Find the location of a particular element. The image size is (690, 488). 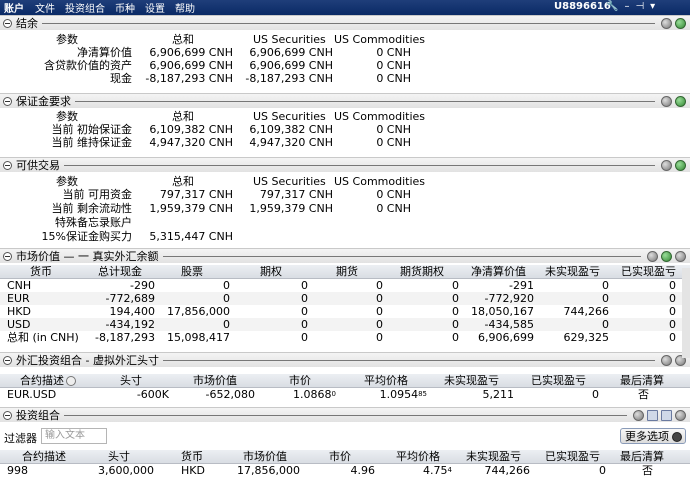

table-row: CNH -290 0 0 0 0 -291 0 0 is located at coordinates (345, 285).